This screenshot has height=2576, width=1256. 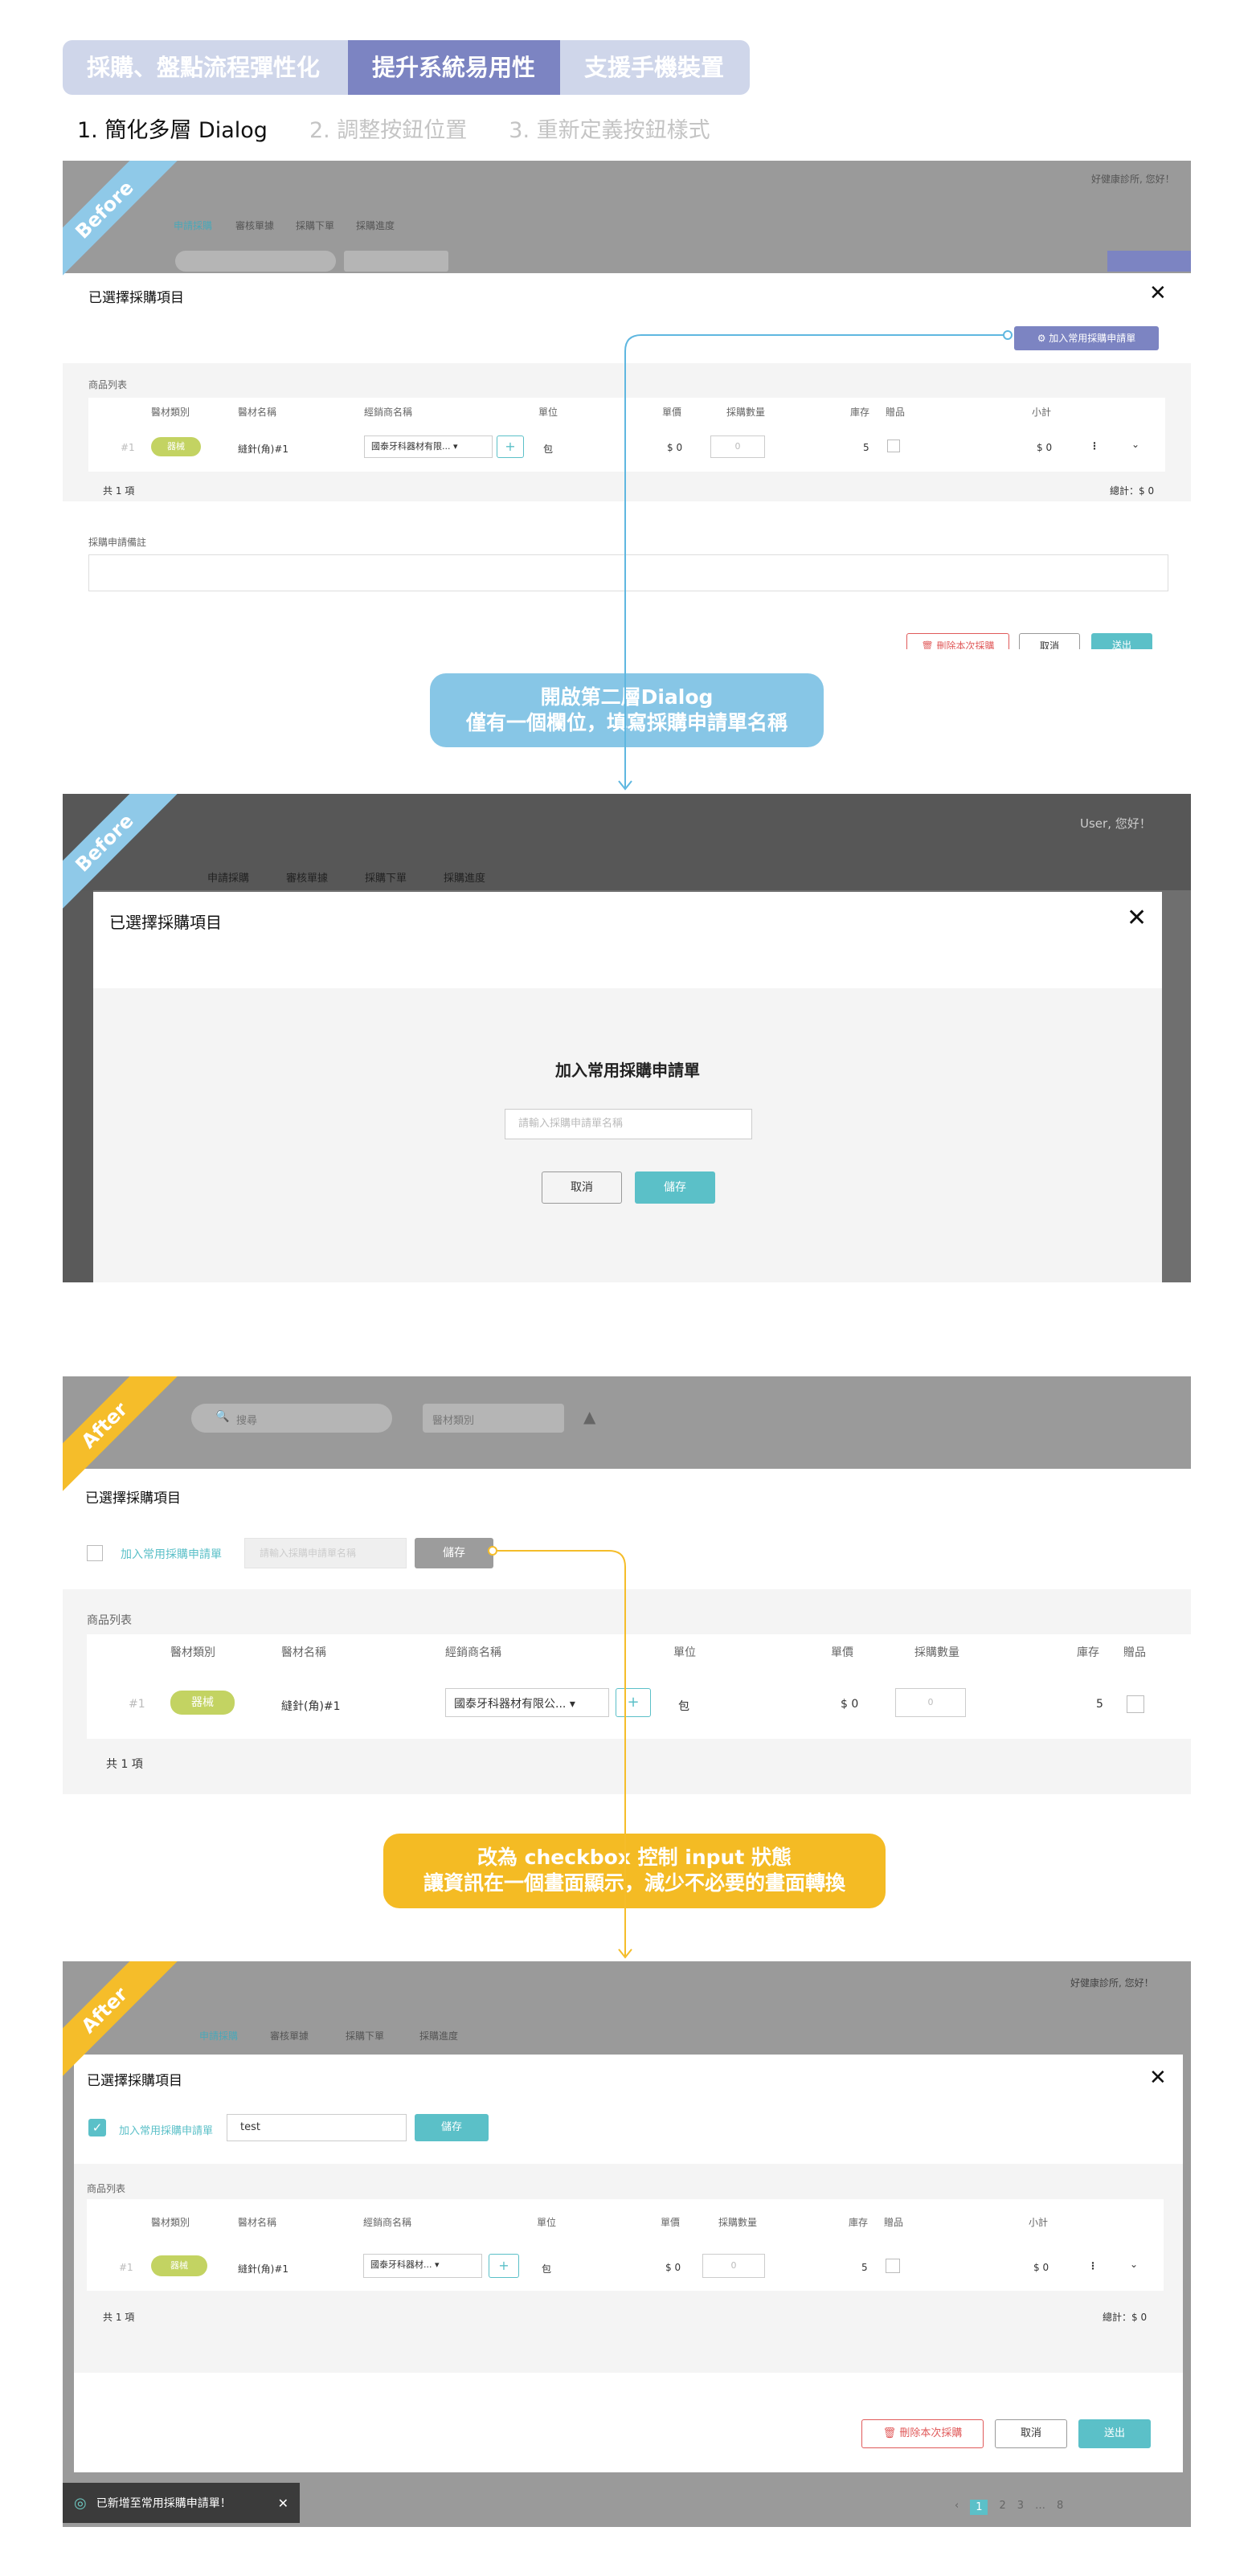 What do you see at coordinates (1020, 2507) in the screenshot?
I see `page-3: 3` at bounding box center [1020, 2507].